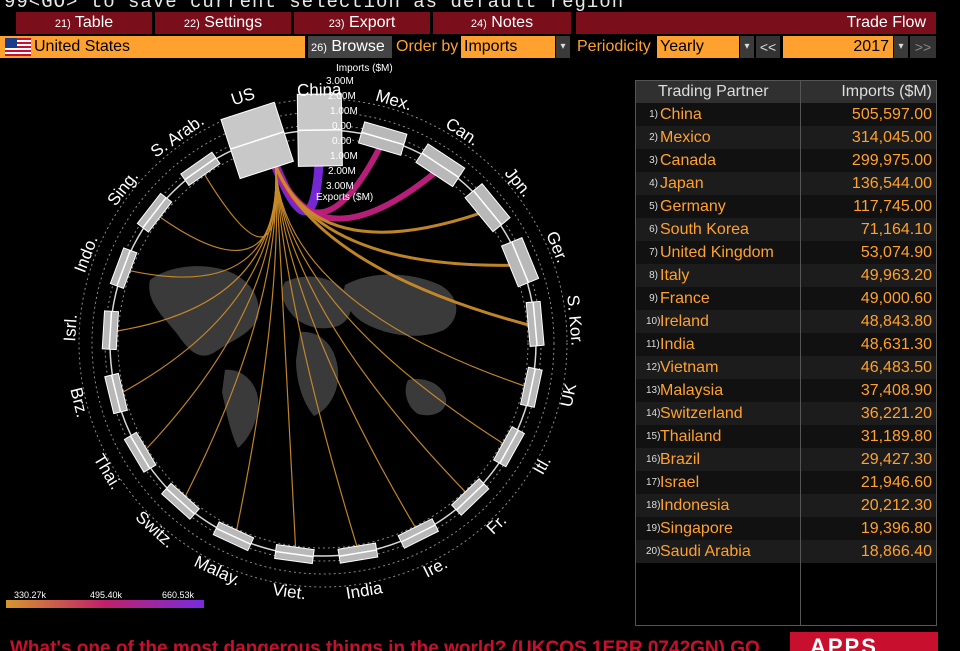 Image resolution: width=960 pixels, height=651 pixels. What do you see at coordinates (418, 533) in the screenshot?
I see `node-ire` at bounding box center [418, 533].